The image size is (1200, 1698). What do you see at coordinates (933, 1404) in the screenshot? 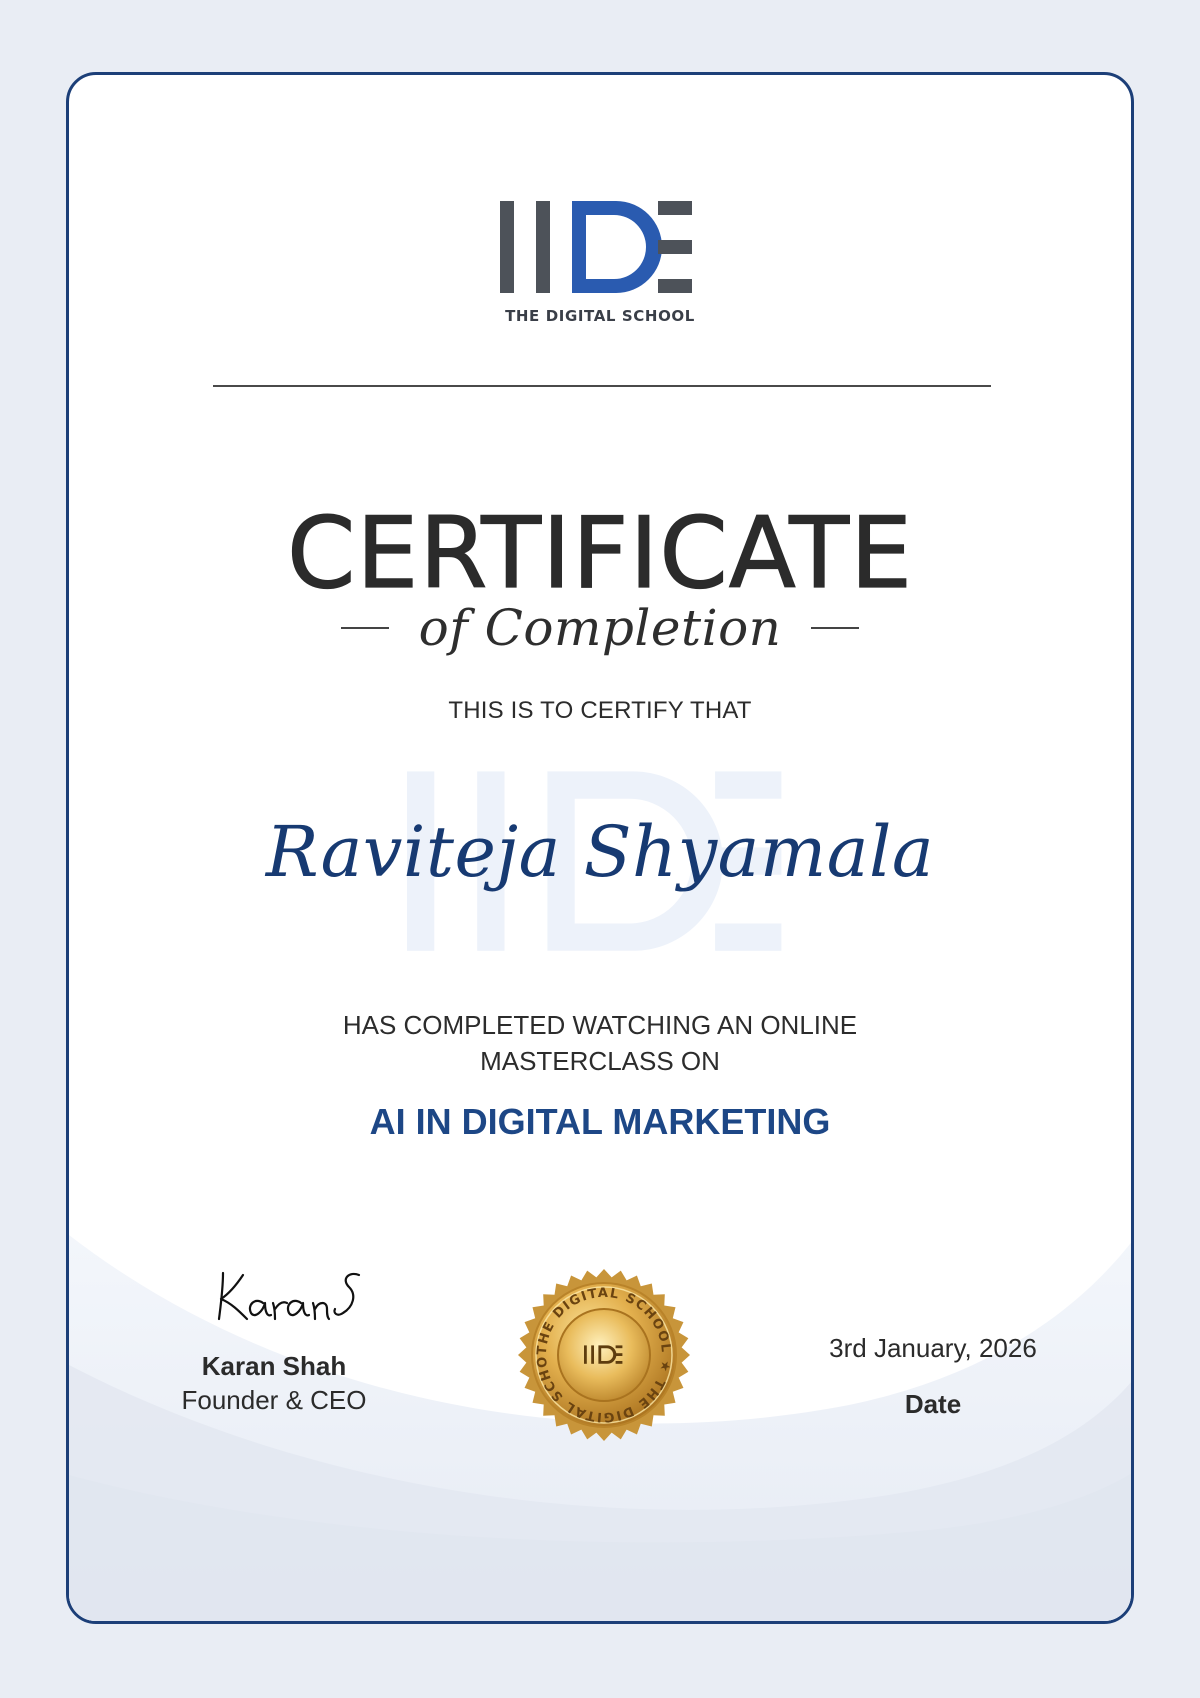
I see `date-label: Date` at bounding box center [933, 1404].